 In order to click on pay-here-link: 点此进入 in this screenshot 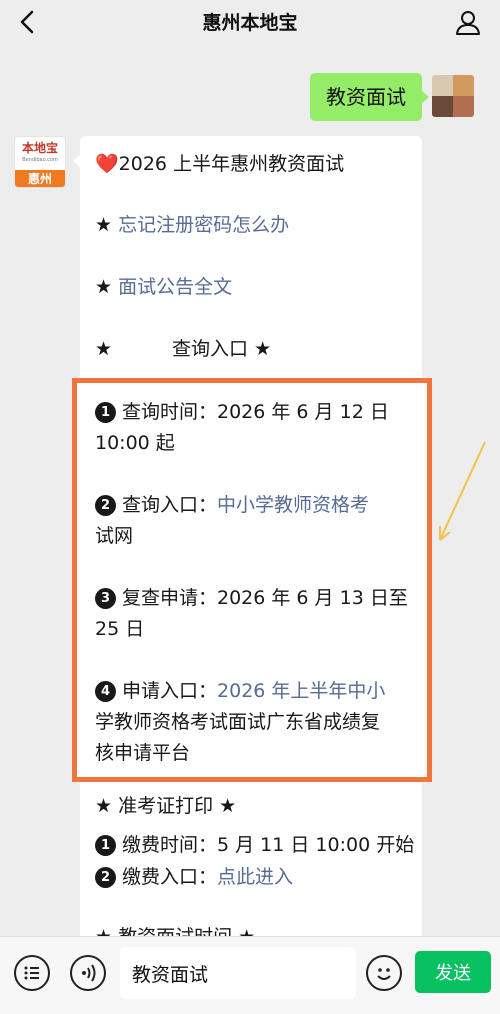, I will do `click(255, 877)`.